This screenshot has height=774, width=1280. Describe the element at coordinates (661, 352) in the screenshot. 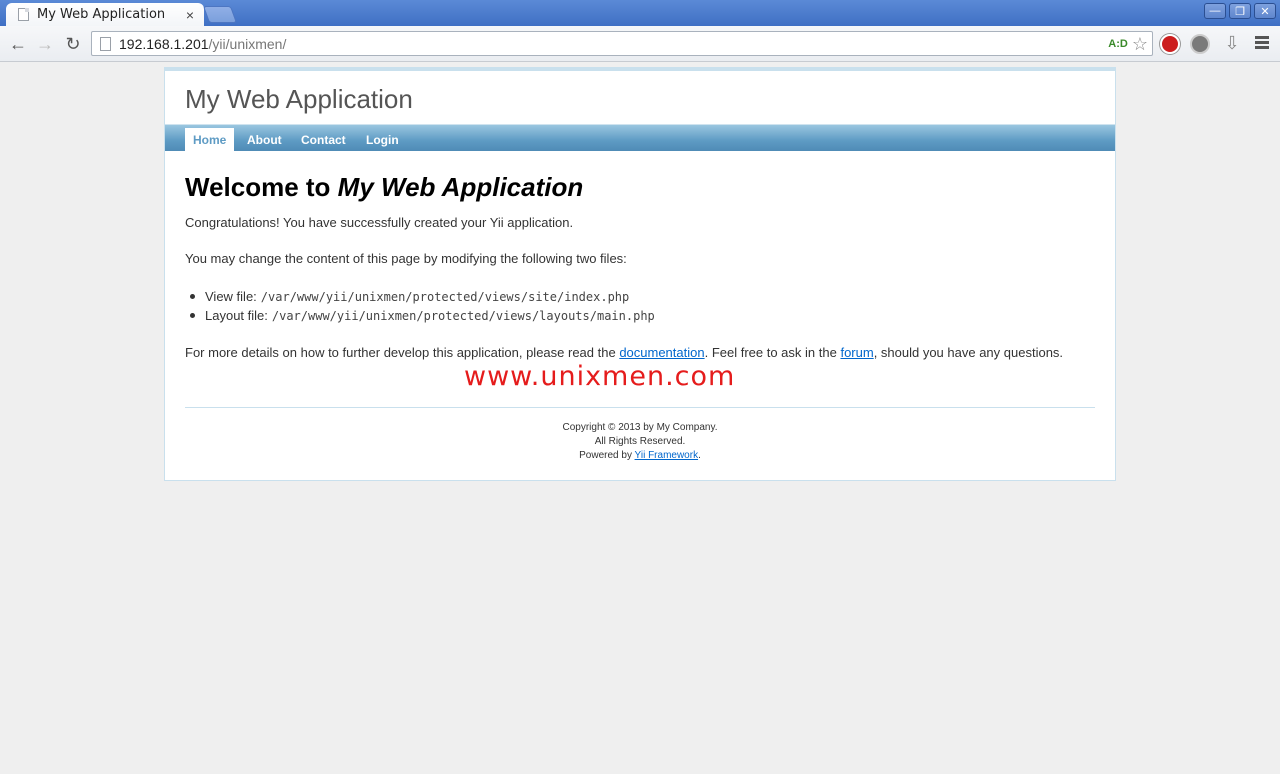

I see `documentation-link: documentation` at that location.